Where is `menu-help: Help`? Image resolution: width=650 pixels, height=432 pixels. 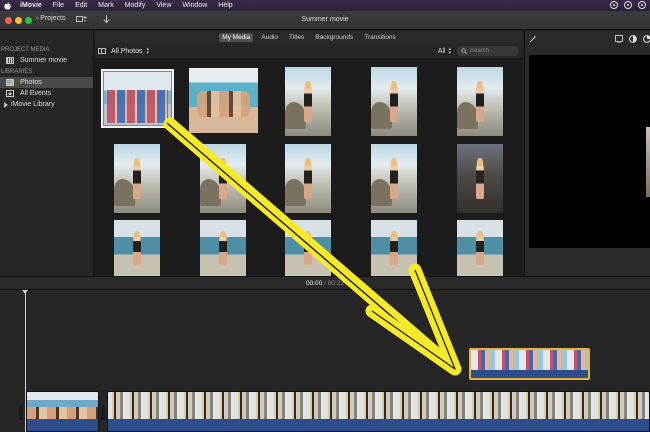 menu-help: Help is located at coordinates (225, 5).